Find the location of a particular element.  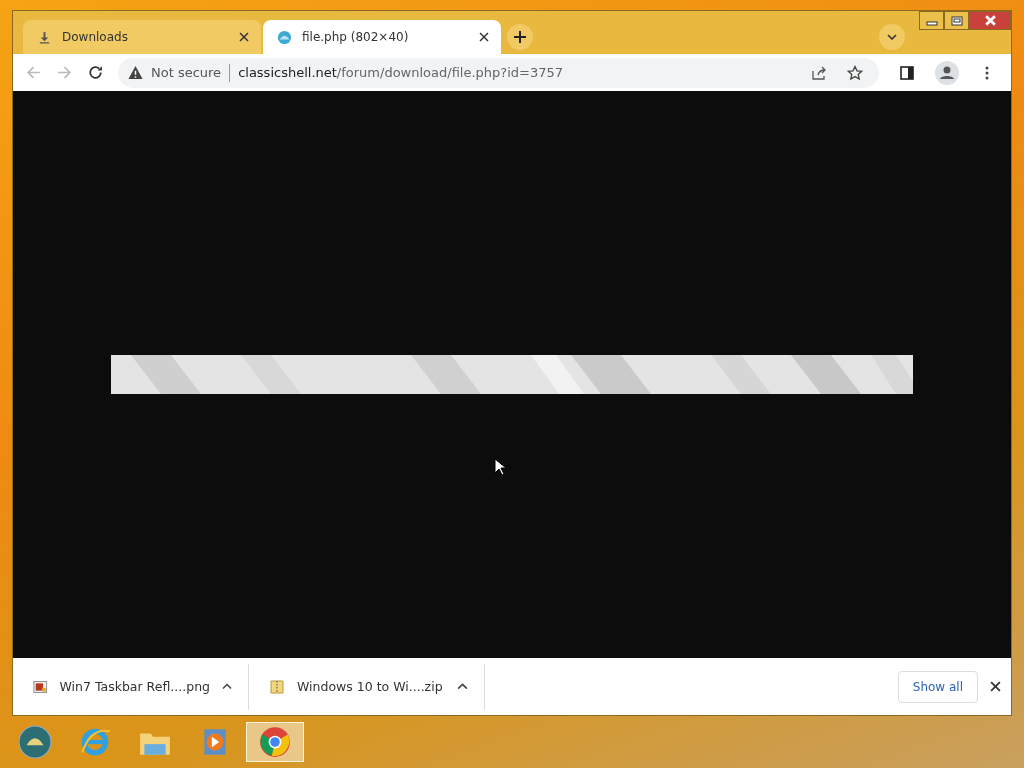

download-name: Windows 10 to Wi....zip is located at coordinates (370, 686).